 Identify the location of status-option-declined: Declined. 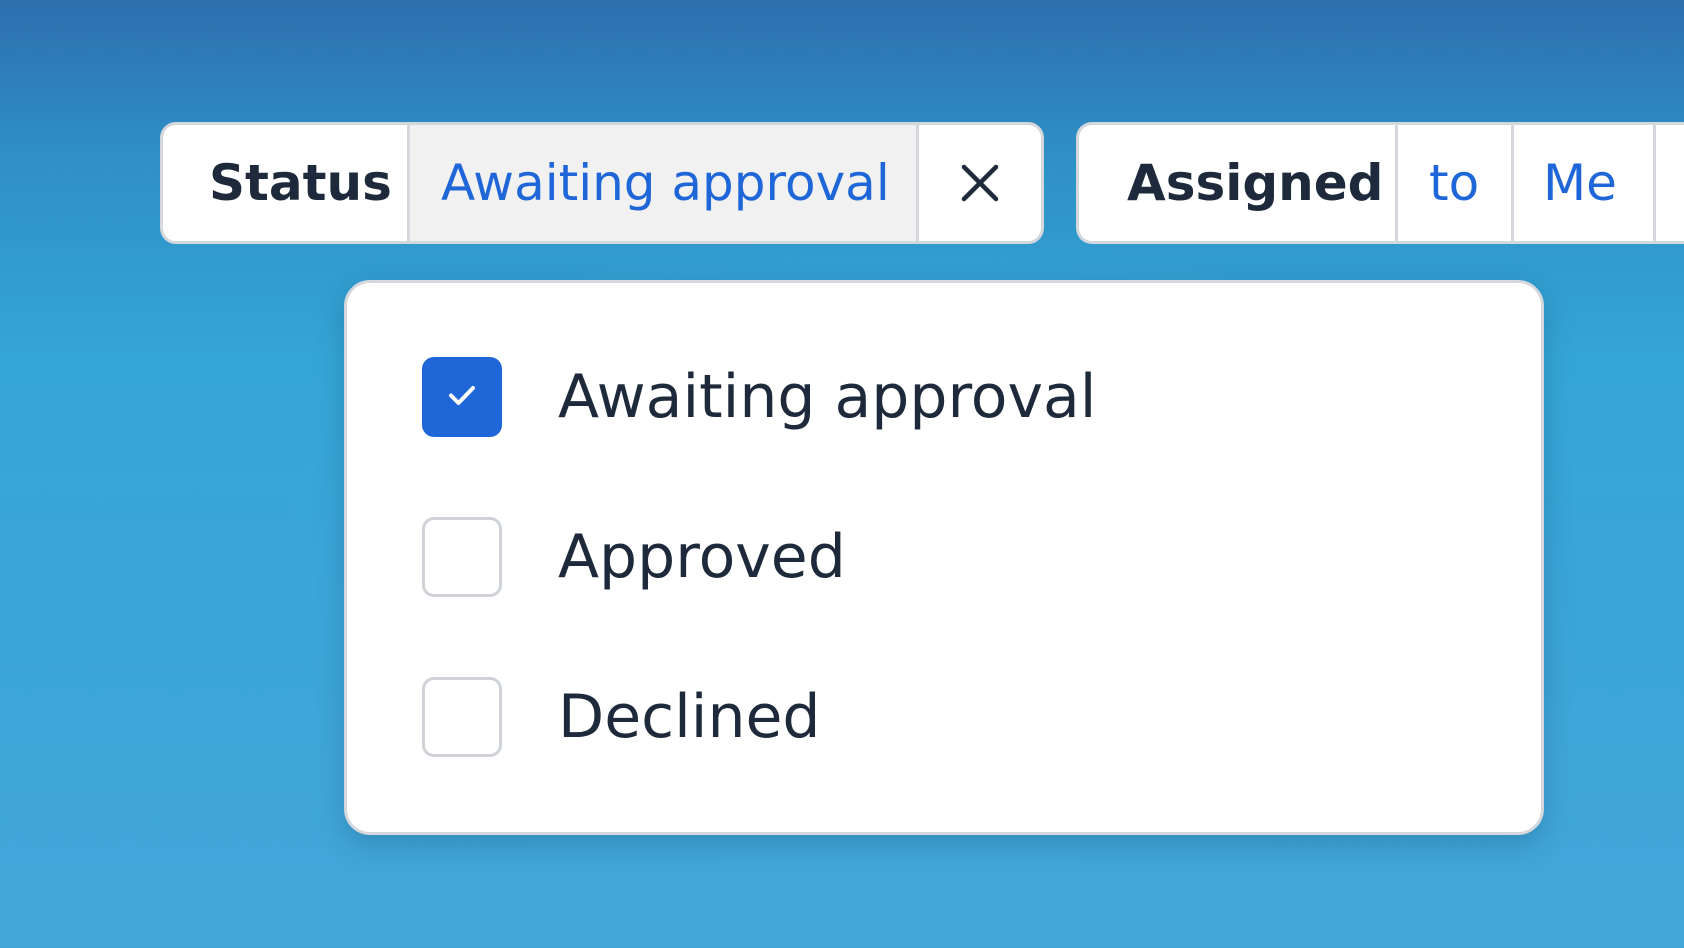
(621, 717).